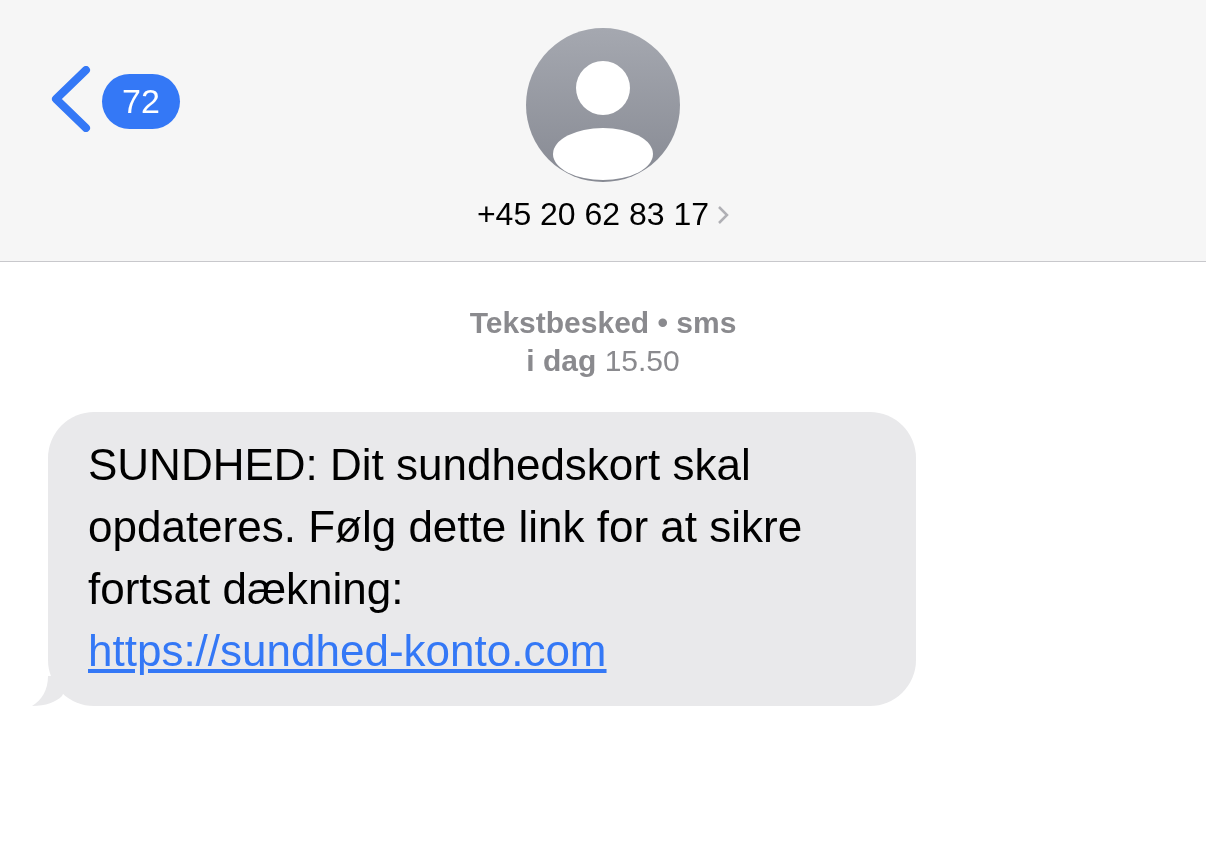 Image resolution: width=1206 pixels, height=844 pixels. Describe the element at coordinates (723, 214) in the screenshot. I see `chevron-icon` at that location.